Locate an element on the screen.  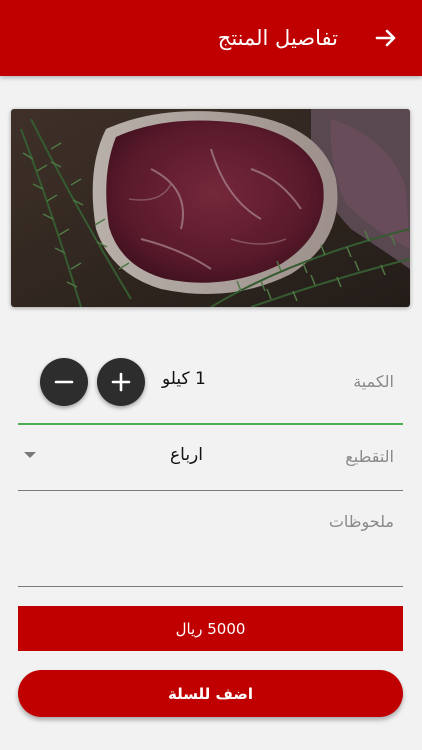
app-bar: تفاصيل المنتج is located at coordinates (211, 38).